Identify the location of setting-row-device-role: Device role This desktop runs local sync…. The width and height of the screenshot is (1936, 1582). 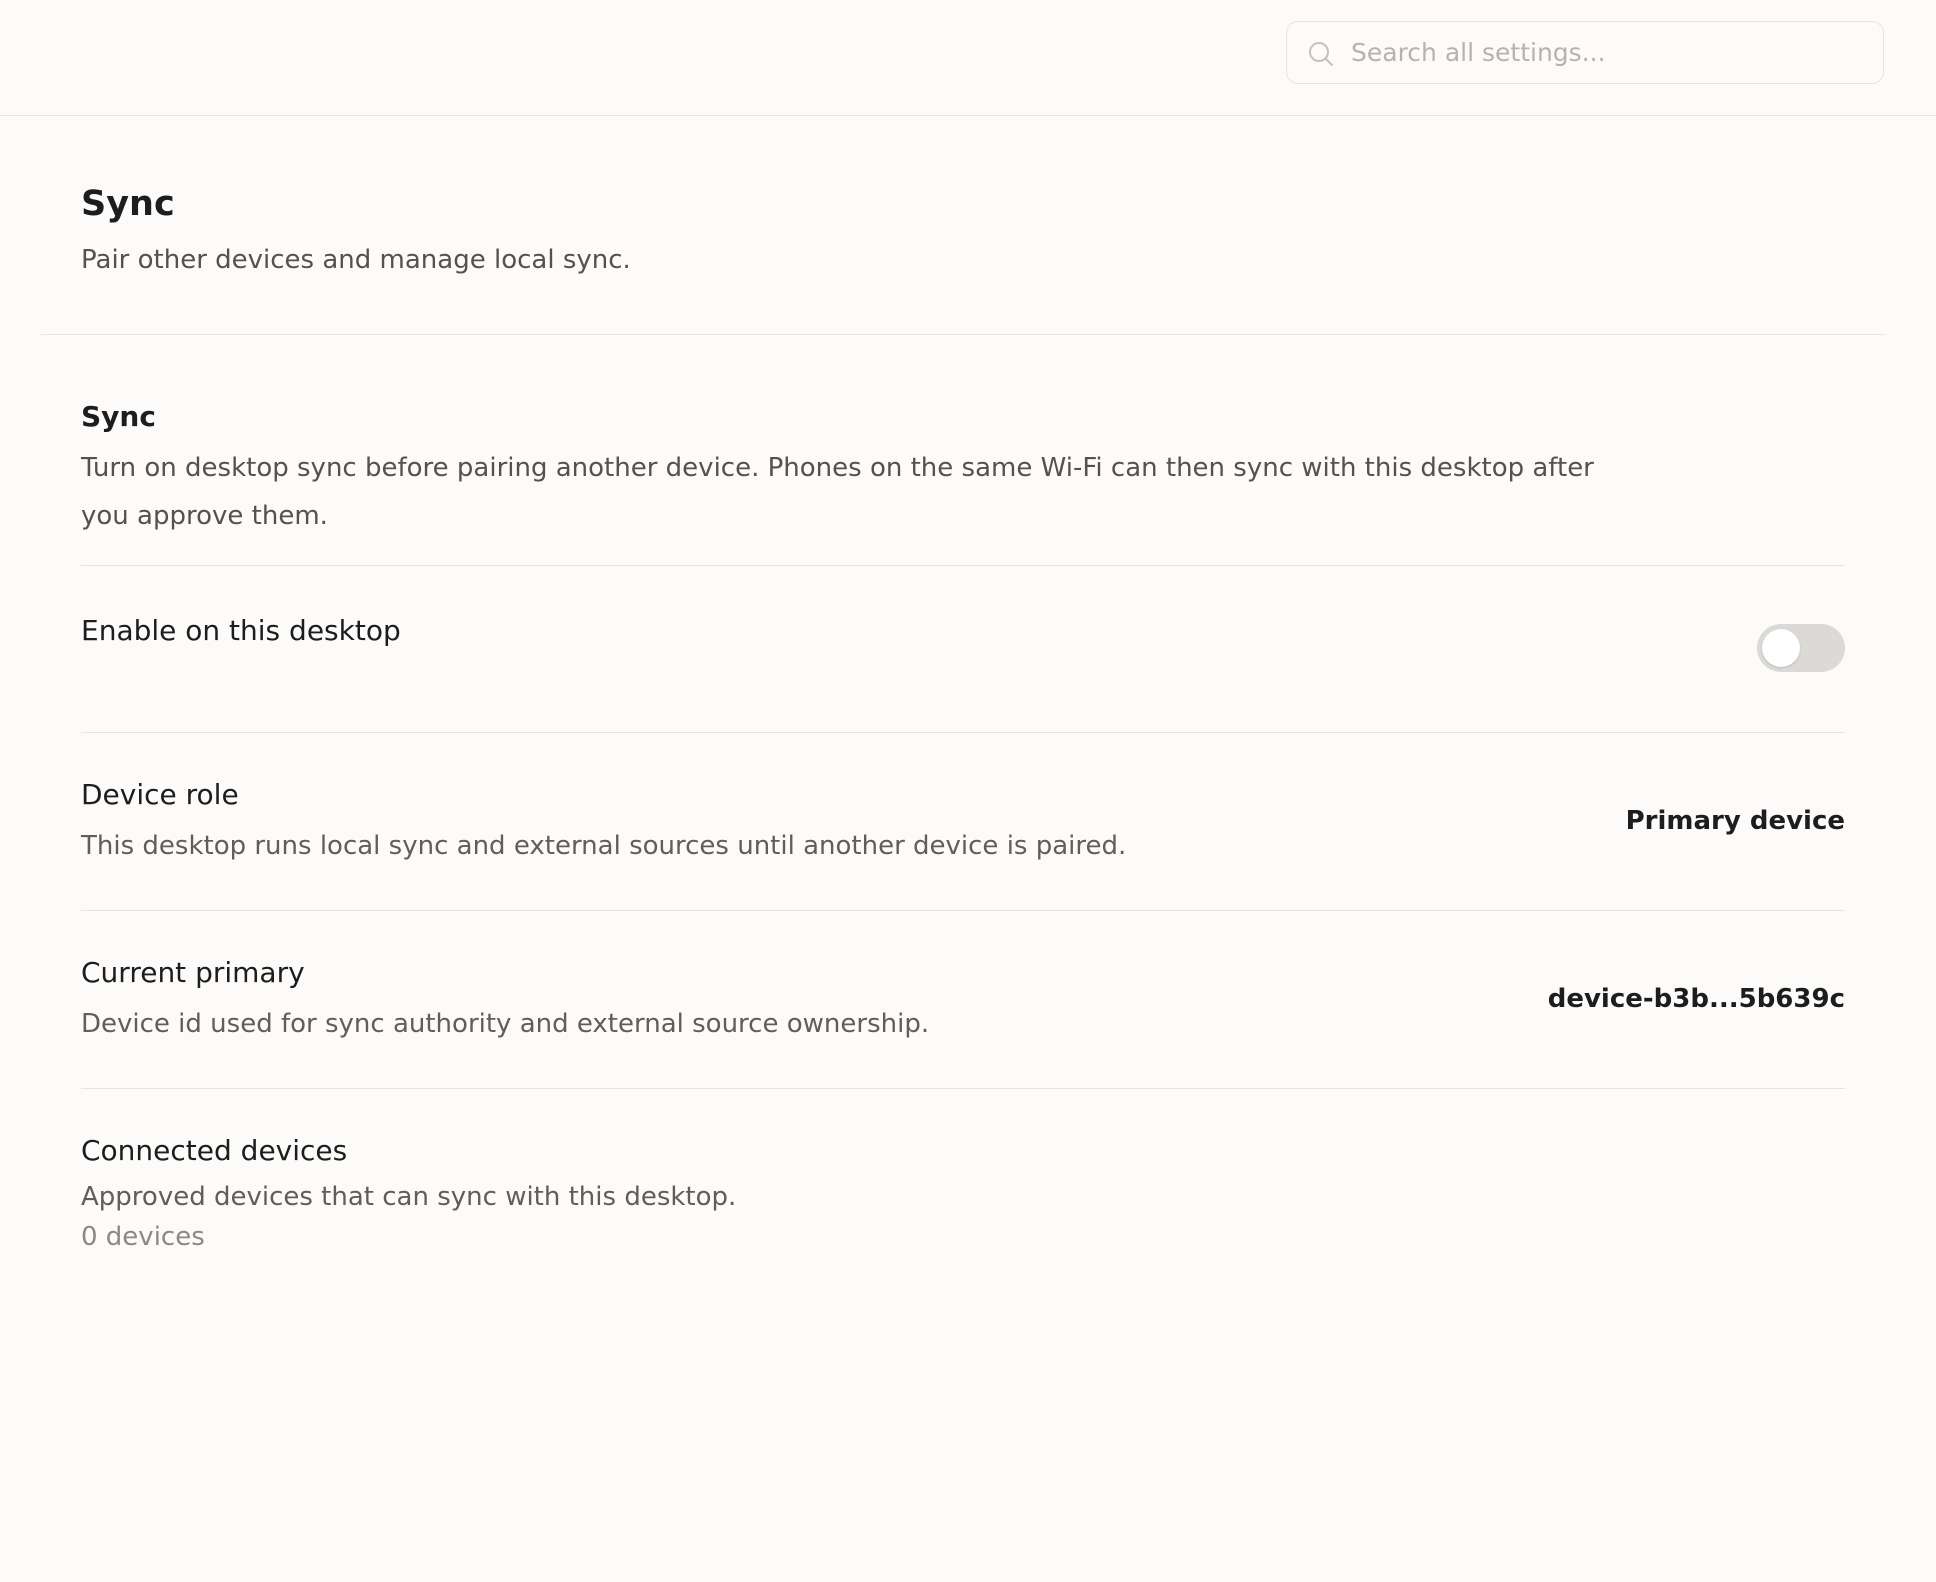
(963, 821).